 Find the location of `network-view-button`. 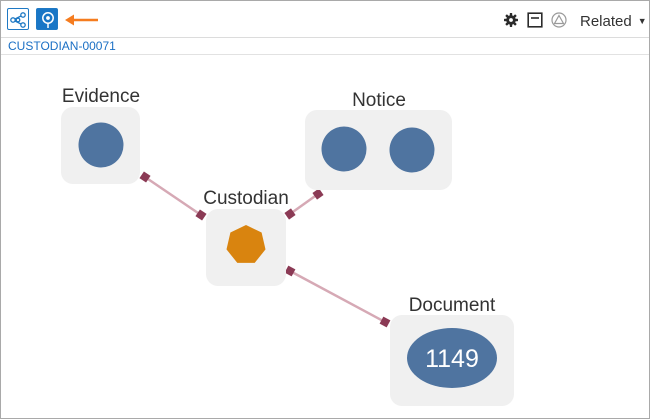

network-view-button is located at coordinates (18, 19).